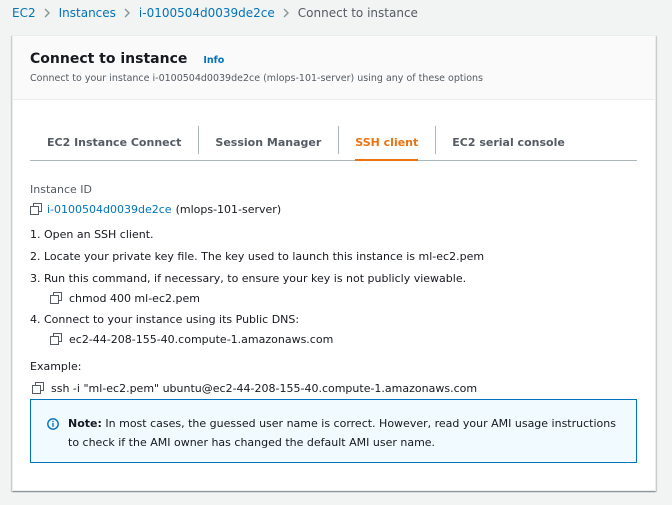  I want to click on tab-session-manager: Session Manager, so click(268, 142).